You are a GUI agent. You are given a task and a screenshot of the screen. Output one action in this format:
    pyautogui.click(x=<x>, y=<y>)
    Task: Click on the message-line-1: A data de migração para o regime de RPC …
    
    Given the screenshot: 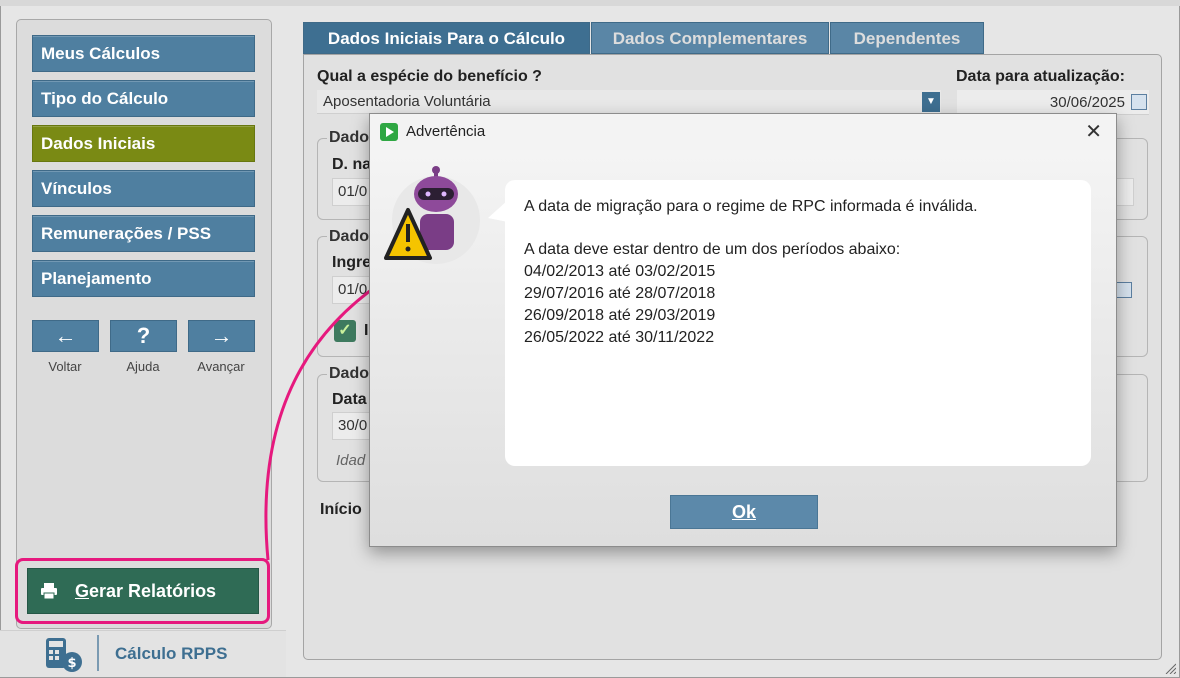 What is the action you would take?
    pyautogui.click(x=751, y=206)
    